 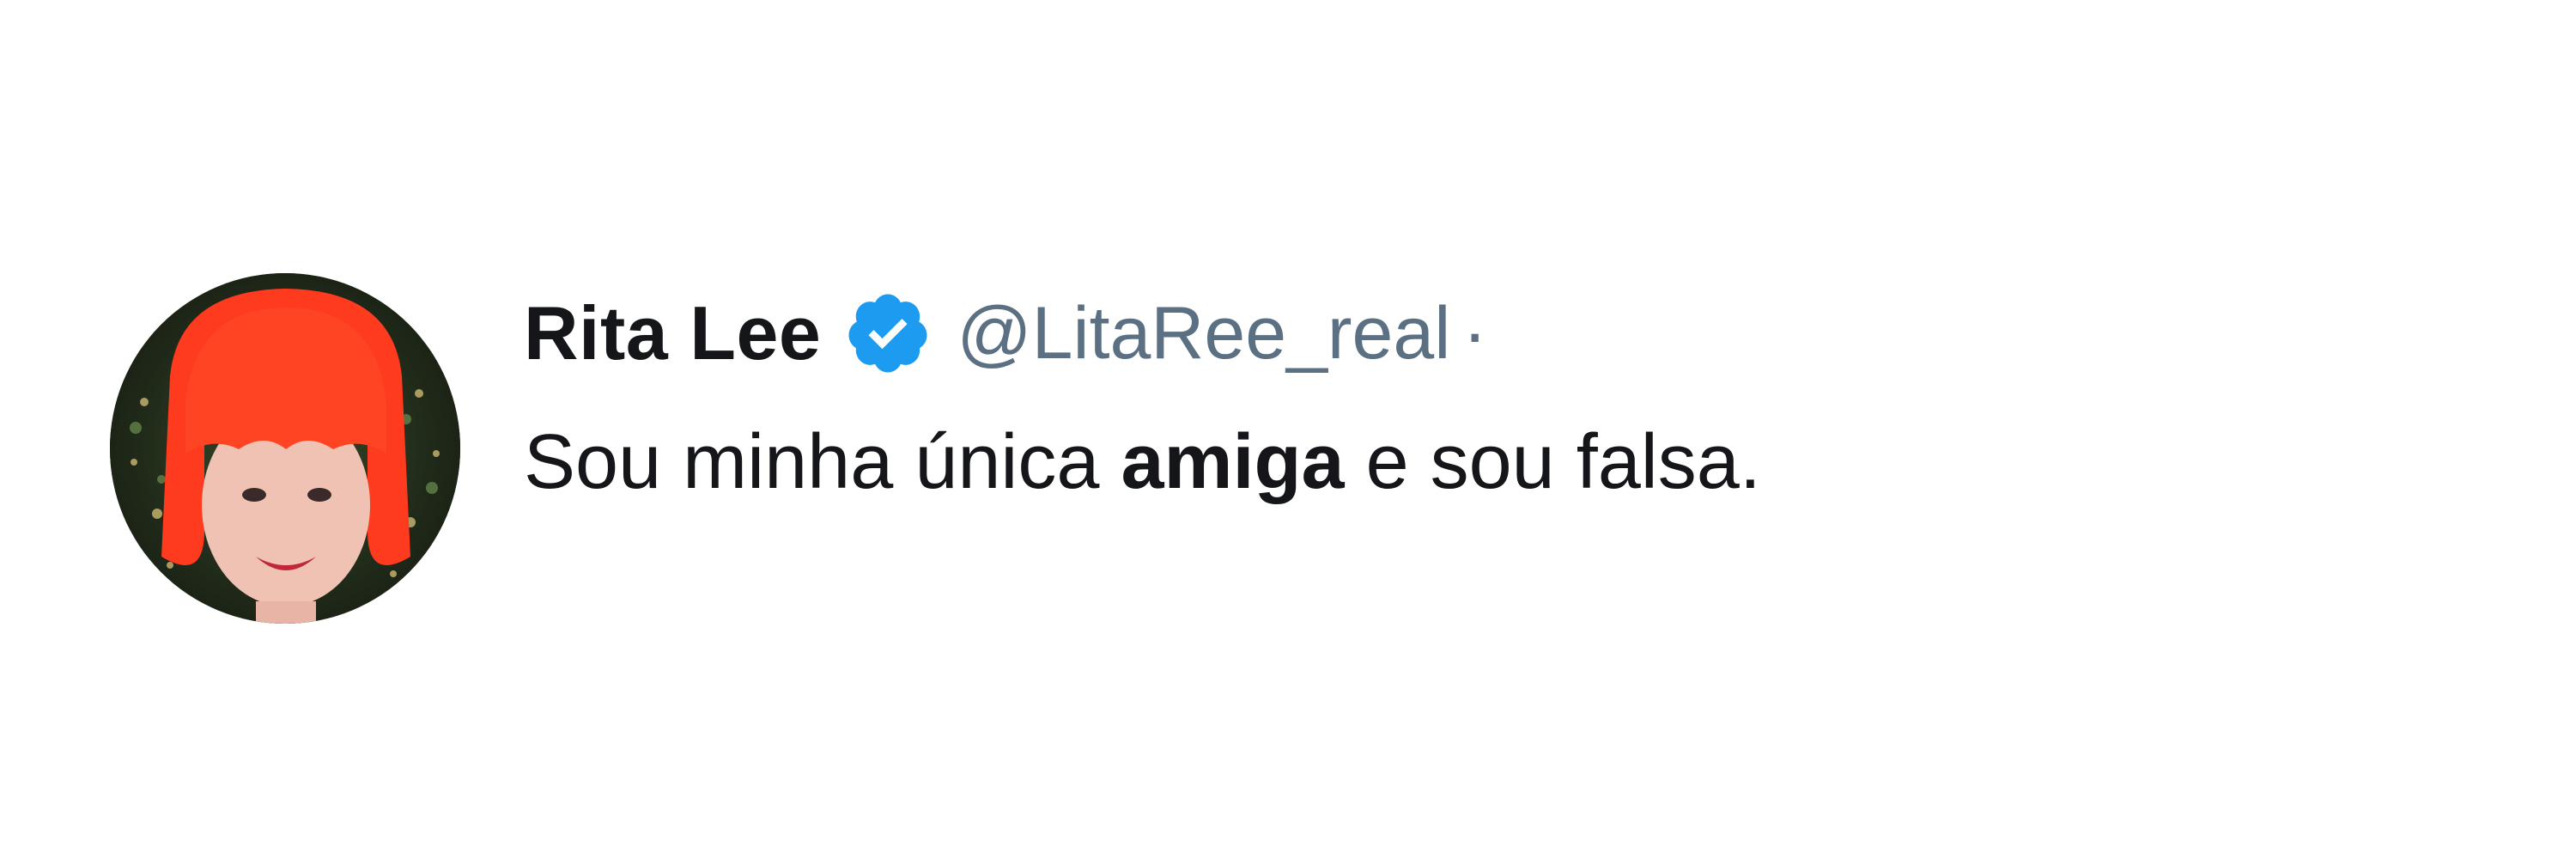 I want to click on verified-badge-icon, so click(x=888, y=333).